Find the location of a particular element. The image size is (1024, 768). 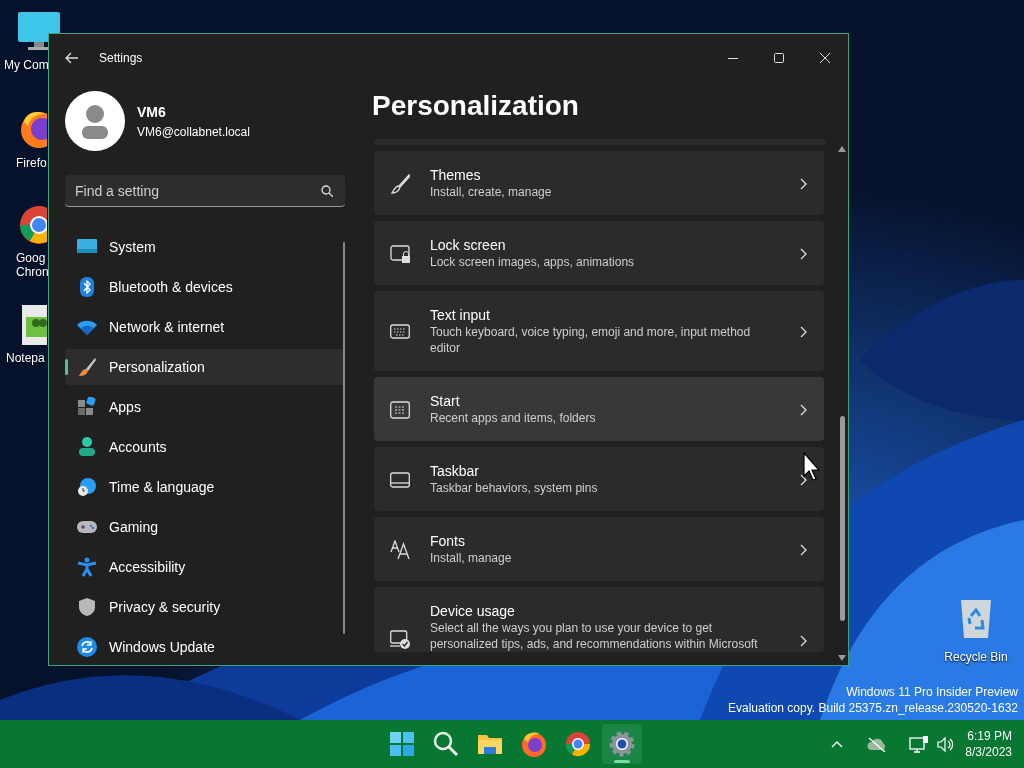

nav-item: Accessibility is located at coordinates (205, 567).